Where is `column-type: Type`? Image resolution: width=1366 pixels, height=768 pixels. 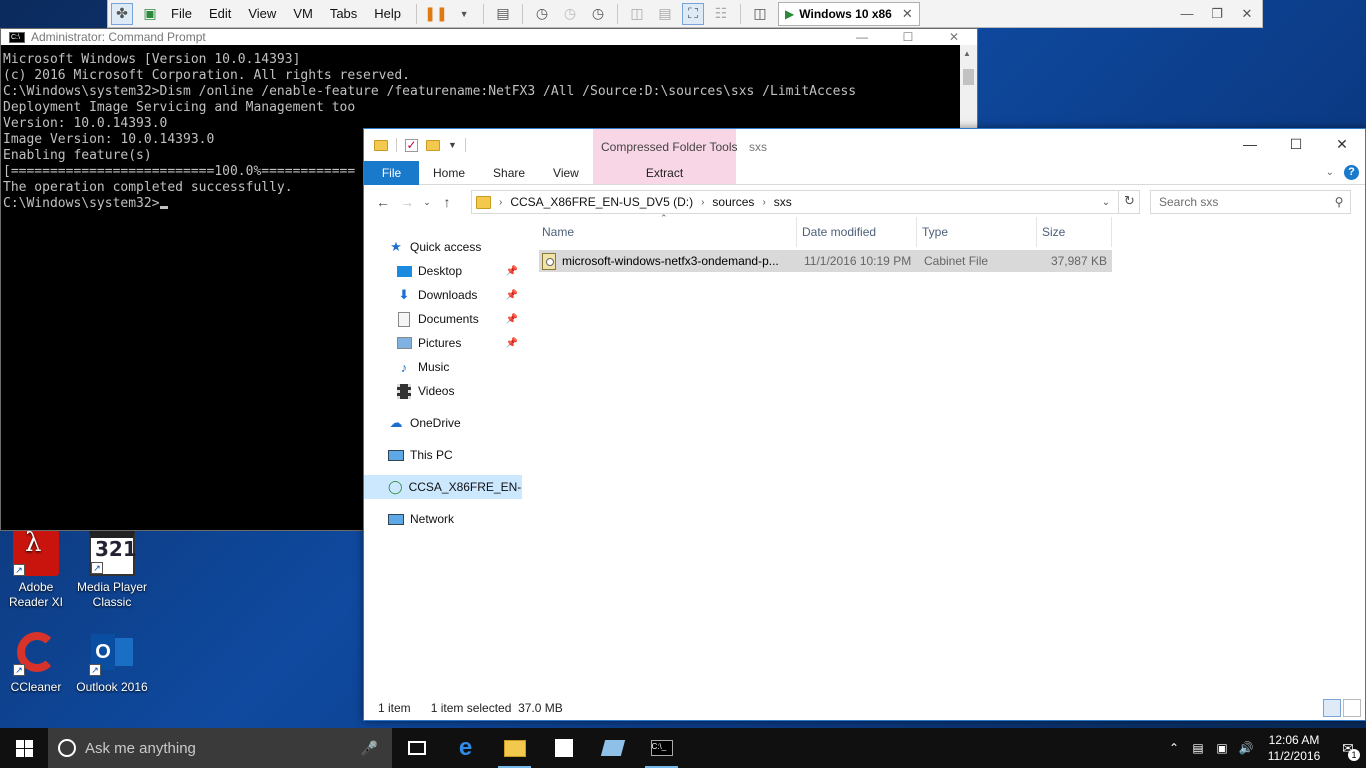
column-type: Type is located at coordinates (977, 232).